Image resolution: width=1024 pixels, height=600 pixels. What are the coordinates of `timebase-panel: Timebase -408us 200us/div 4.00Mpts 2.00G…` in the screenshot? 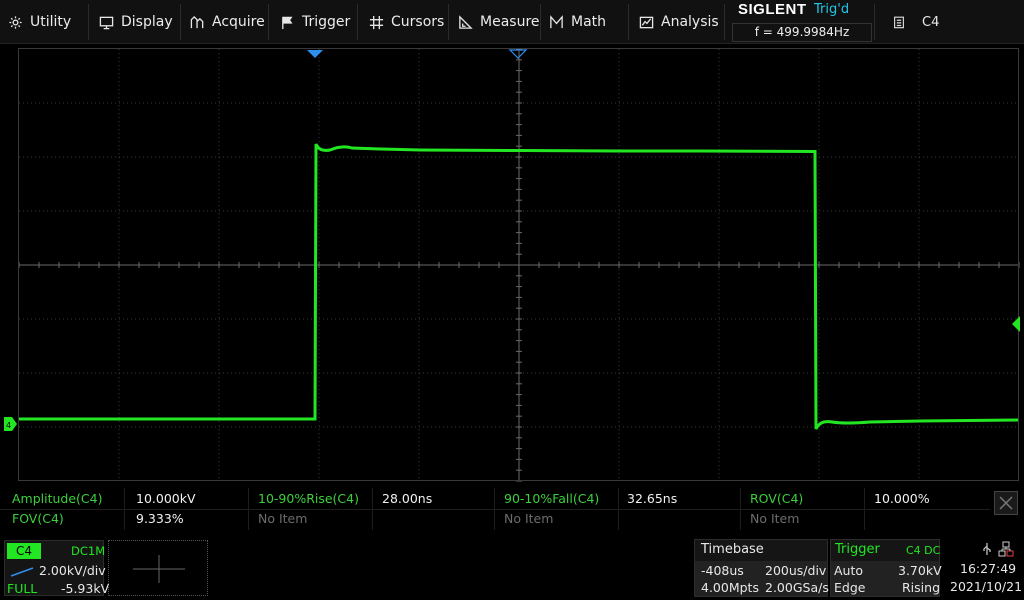 It's located at (761, 568).